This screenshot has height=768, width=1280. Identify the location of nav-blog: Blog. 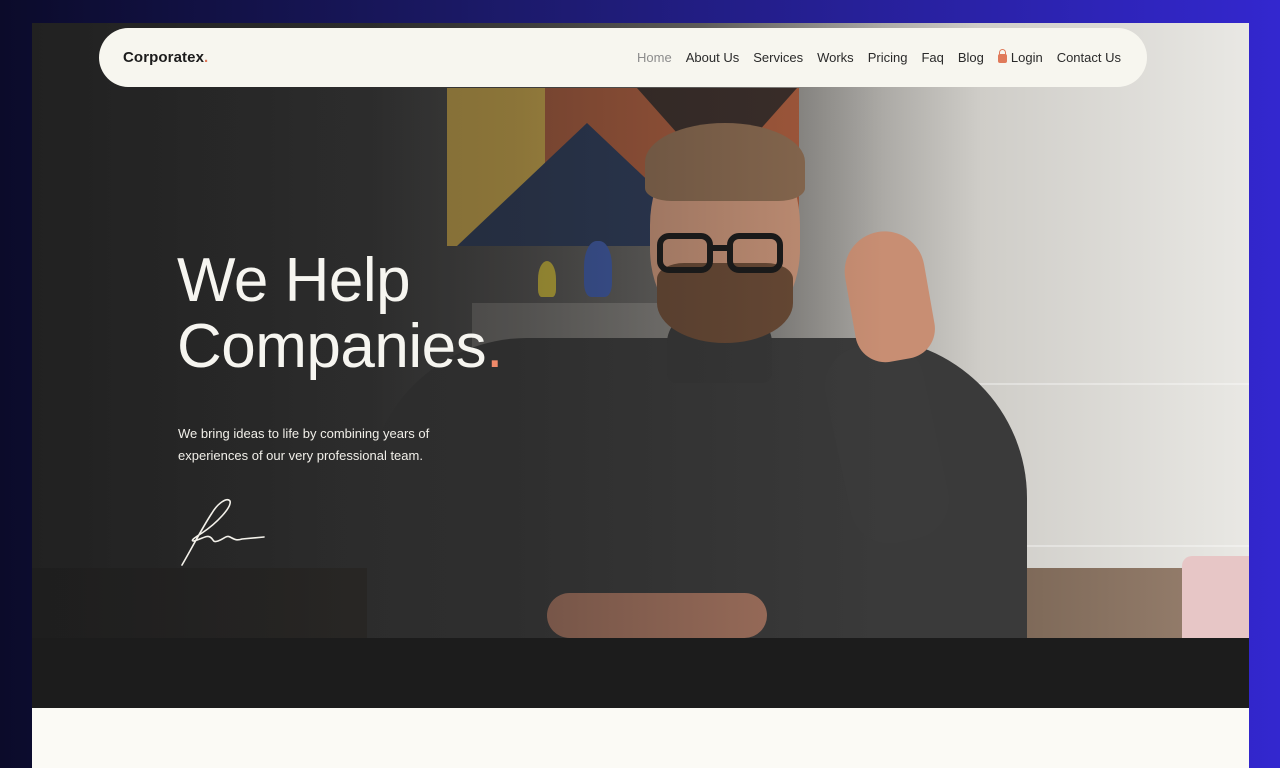
(971, 57).